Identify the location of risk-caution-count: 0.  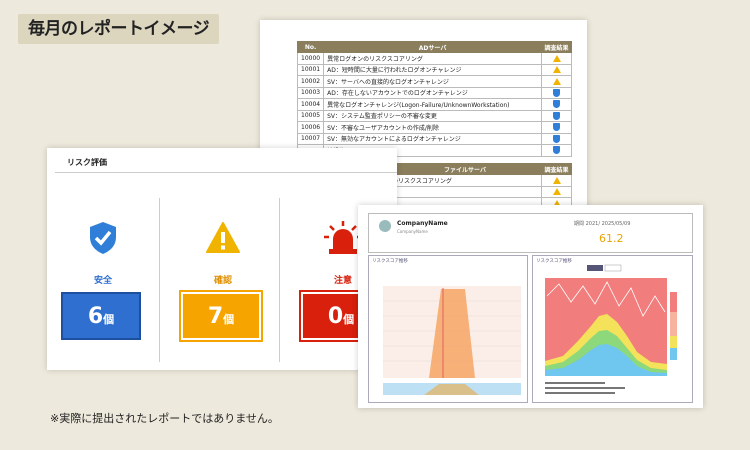
(335, 316).